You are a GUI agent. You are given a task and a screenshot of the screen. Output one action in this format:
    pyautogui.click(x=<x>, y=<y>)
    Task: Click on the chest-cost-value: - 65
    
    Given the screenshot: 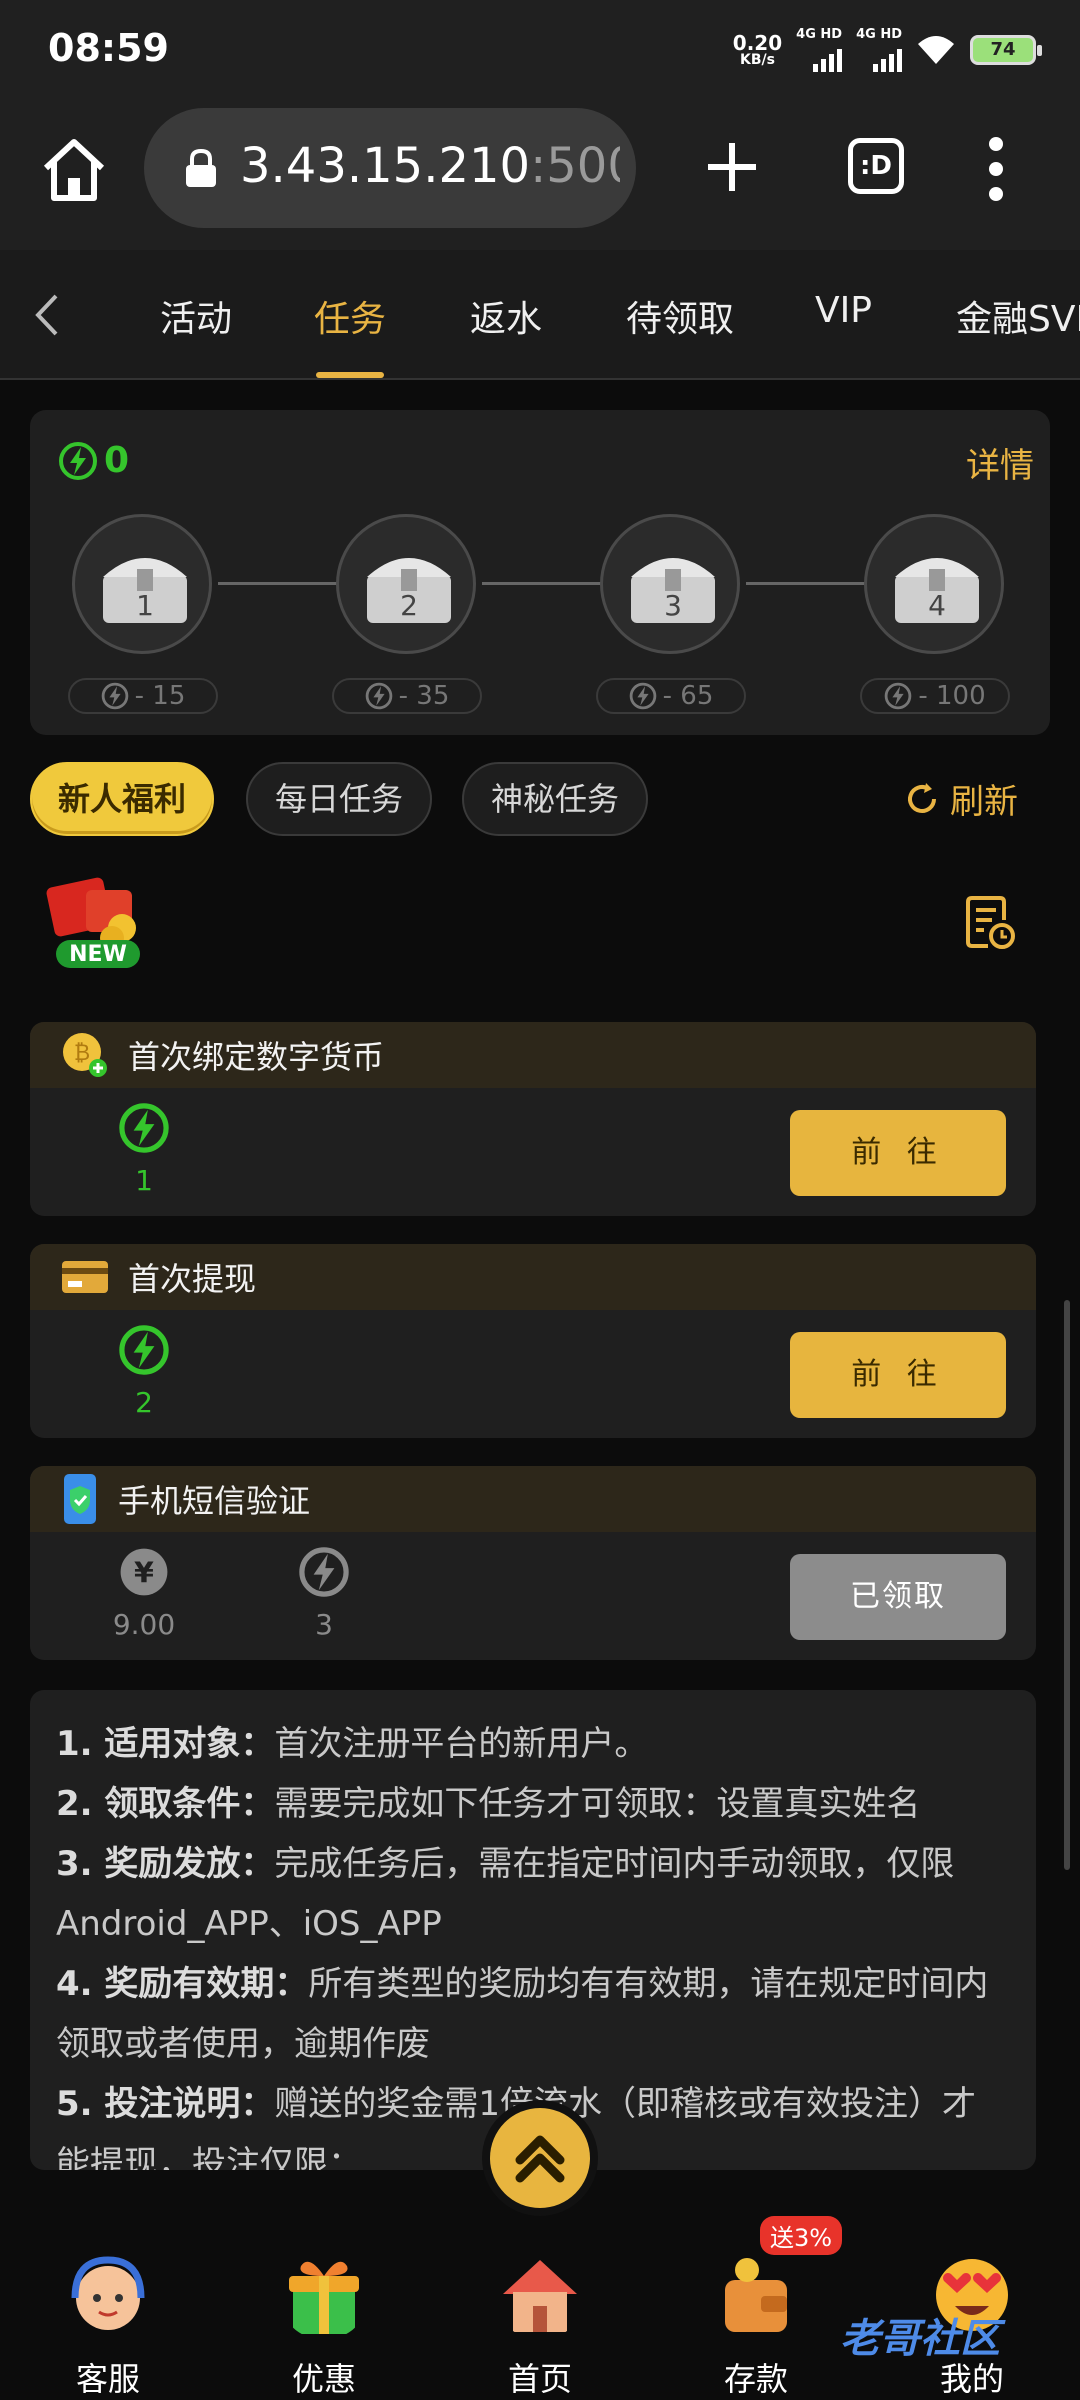 What is the action you would take?
    pyautogui.click(x=688, y=696)
    